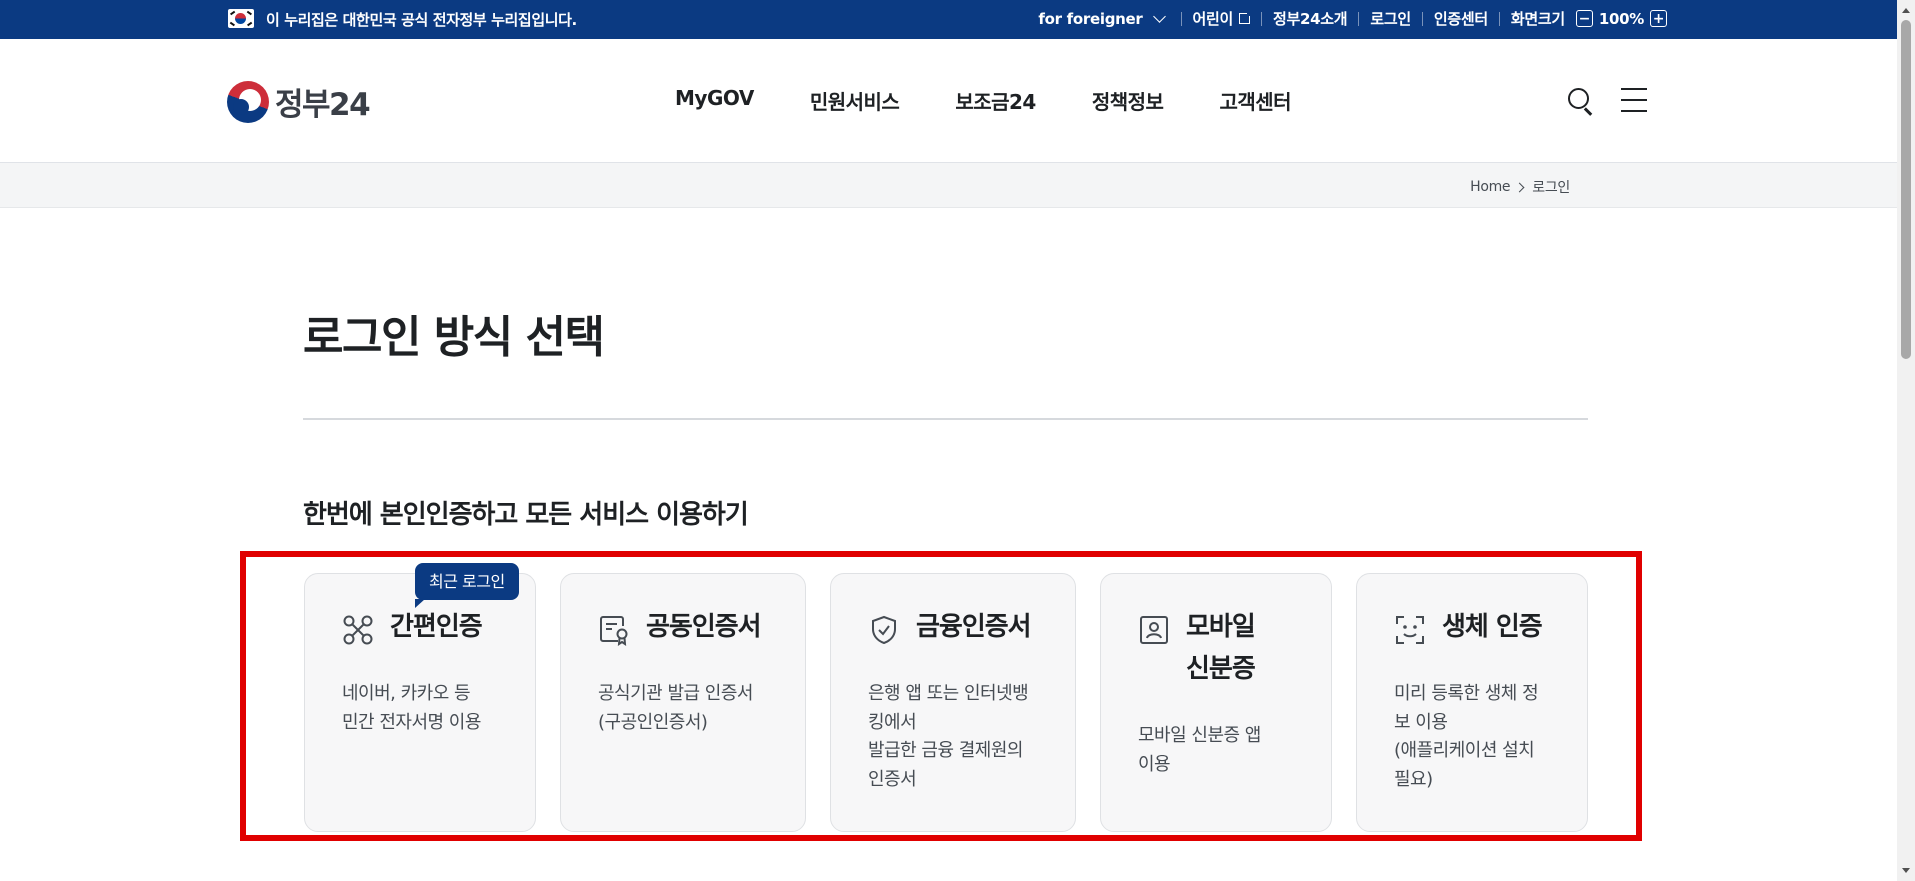  I want to click on about-link: 정부24소개, so click(1310, 18).